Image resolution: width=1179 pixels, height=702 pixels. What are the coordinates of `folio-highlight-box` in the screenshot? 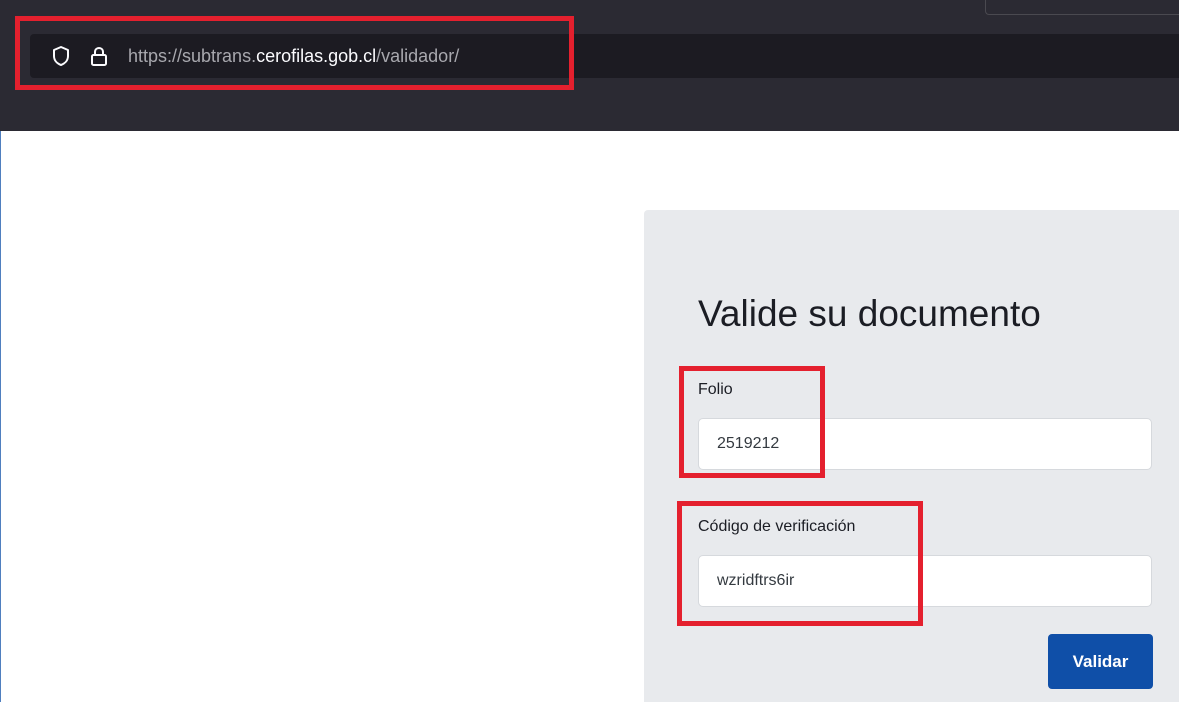 It's located at (752, 422).